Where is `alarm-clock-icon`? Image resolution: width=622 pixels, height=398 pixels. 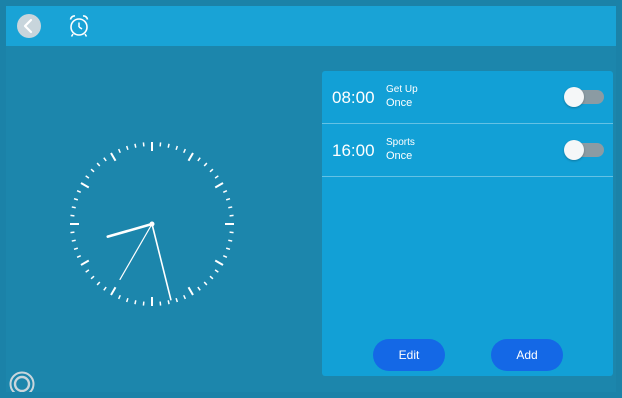 alarm-clock-icon is located at coordinates (79, 26).